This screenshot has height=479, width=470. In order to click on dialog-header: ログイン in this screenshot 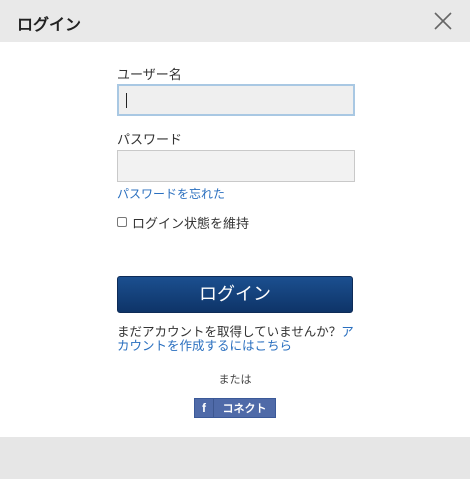, I will do `click(235, 21)`.